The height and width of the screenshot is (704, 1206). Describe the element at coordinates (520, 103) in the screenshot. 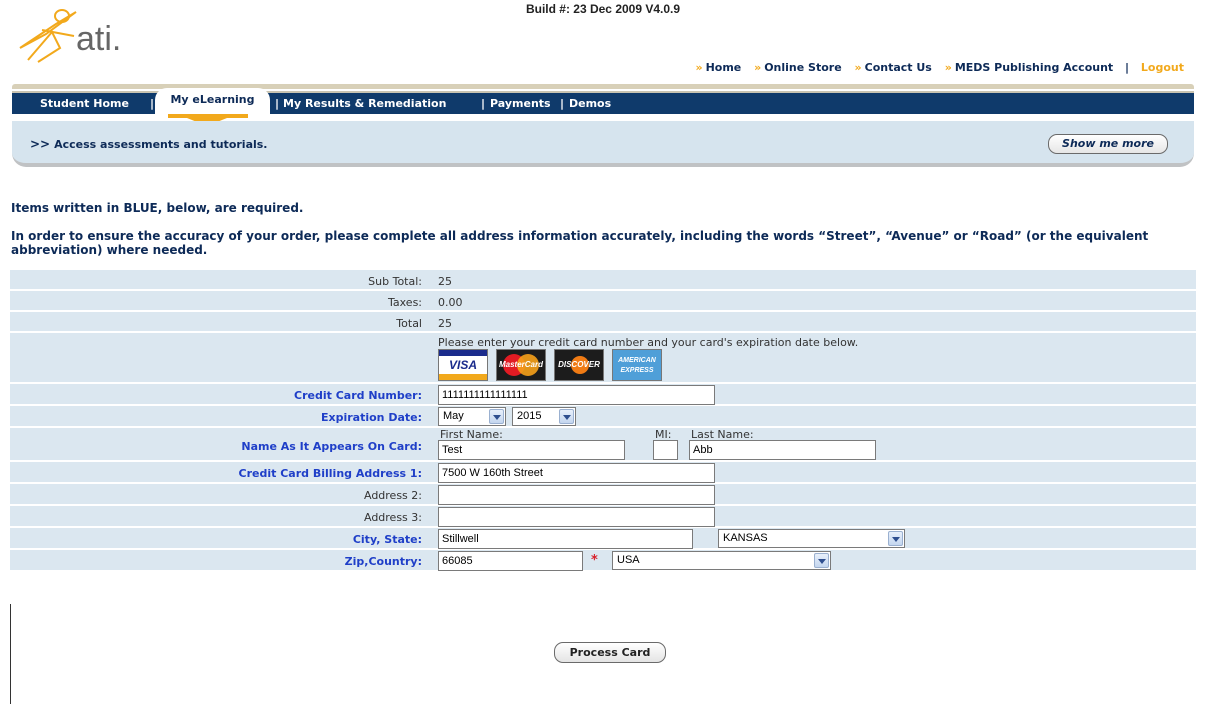

I see `tab-payments: Payments` at that location.